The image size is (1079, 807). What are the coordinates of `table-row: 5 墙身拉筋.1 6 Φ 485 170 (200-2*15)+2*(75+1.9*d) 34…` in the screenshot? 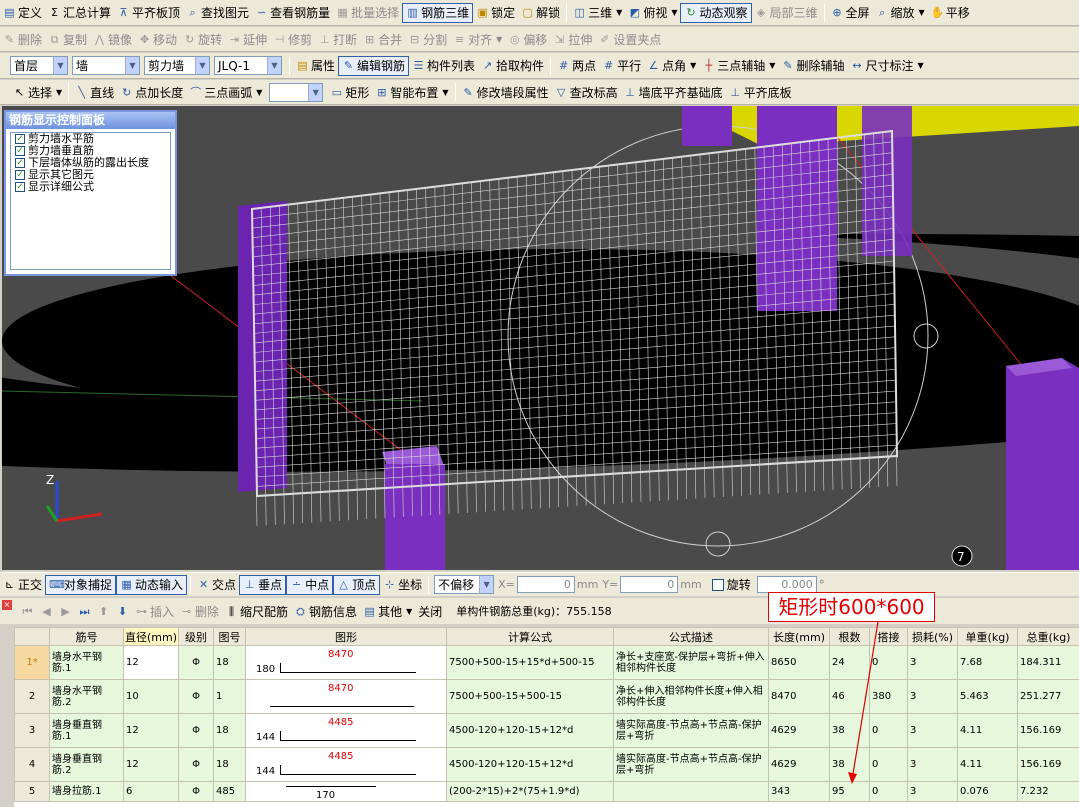 It's located at (546, 791).